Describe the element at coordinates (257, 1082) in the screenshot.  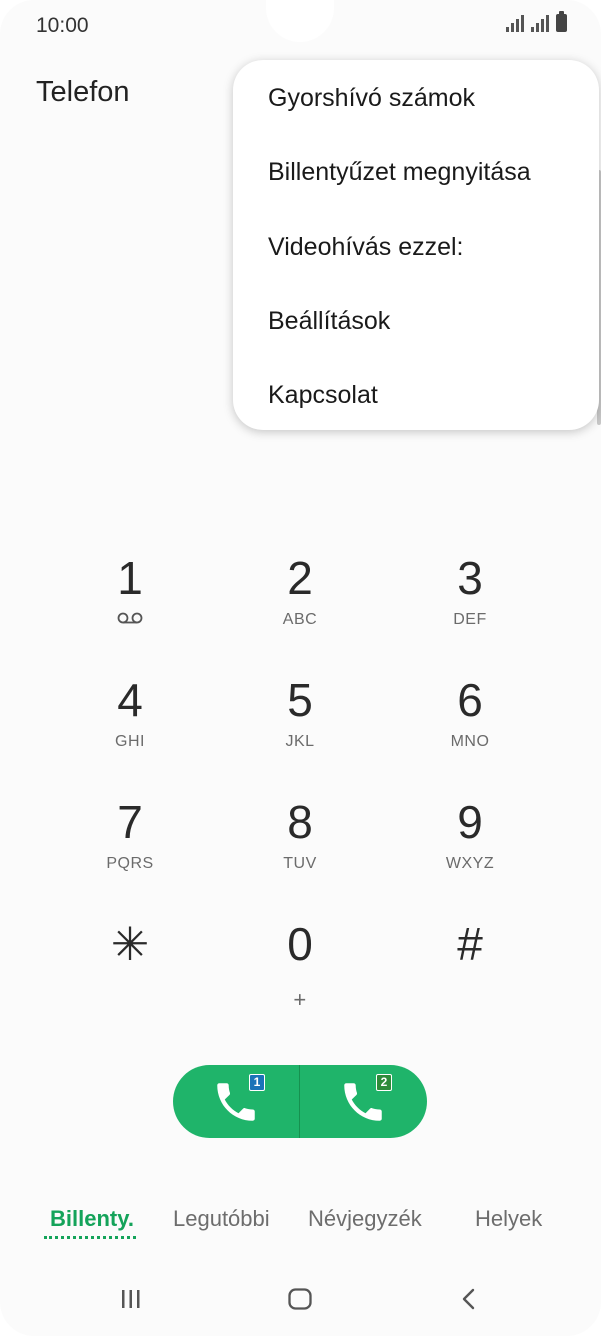
I see `sim1-badge: 1` at that location.